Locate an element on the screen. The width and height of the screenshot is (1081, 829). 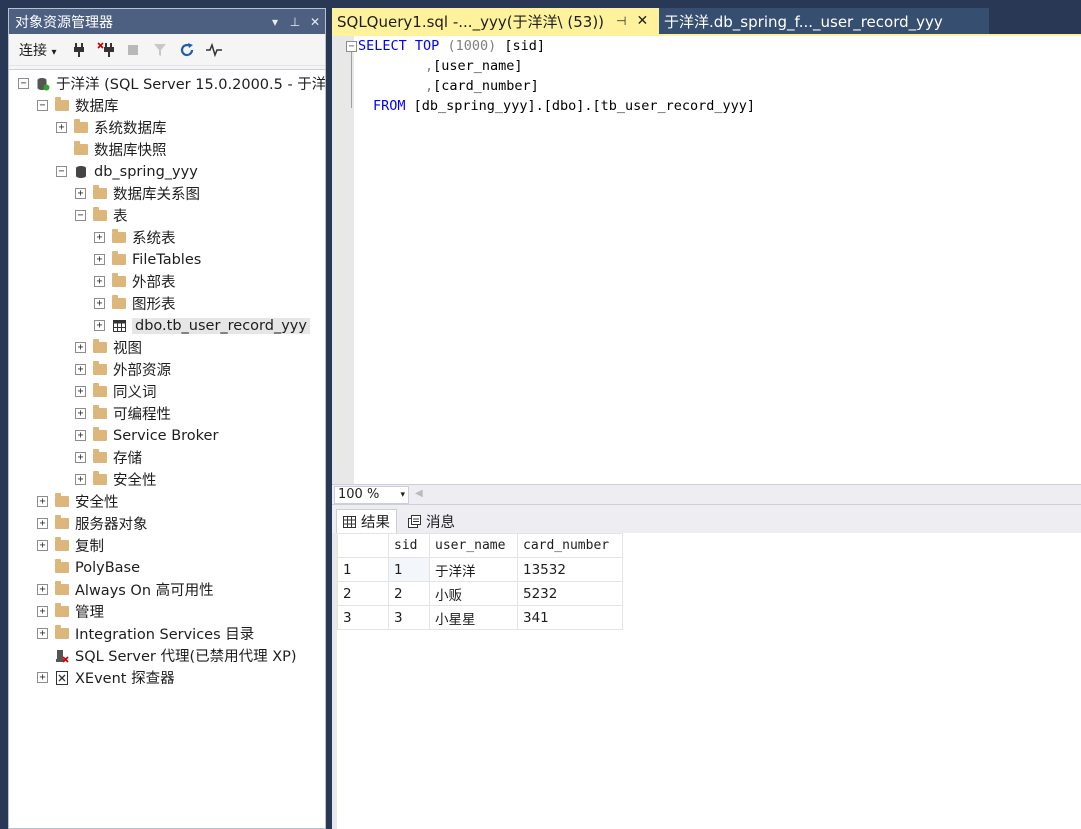
tree-node-database: − db_spring_yyy is located at coordinates (127, 171).